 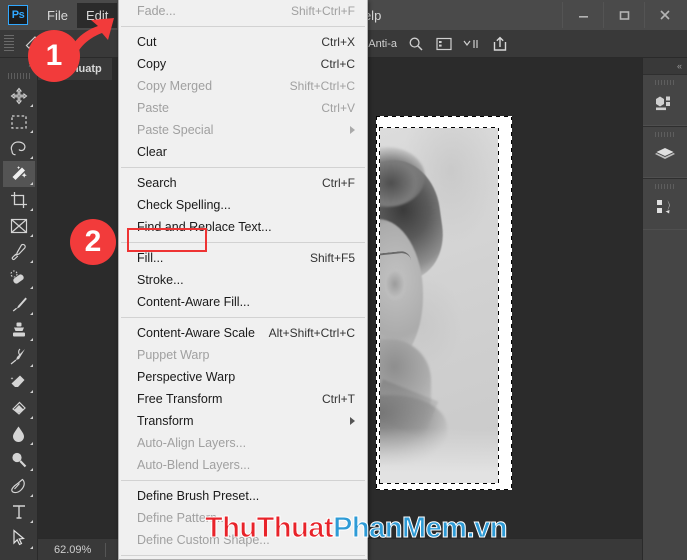 What do you see at coordinates (19, 252) in the screenshot?
I see `eyedropper-tool` at bounding box center [19, 252].